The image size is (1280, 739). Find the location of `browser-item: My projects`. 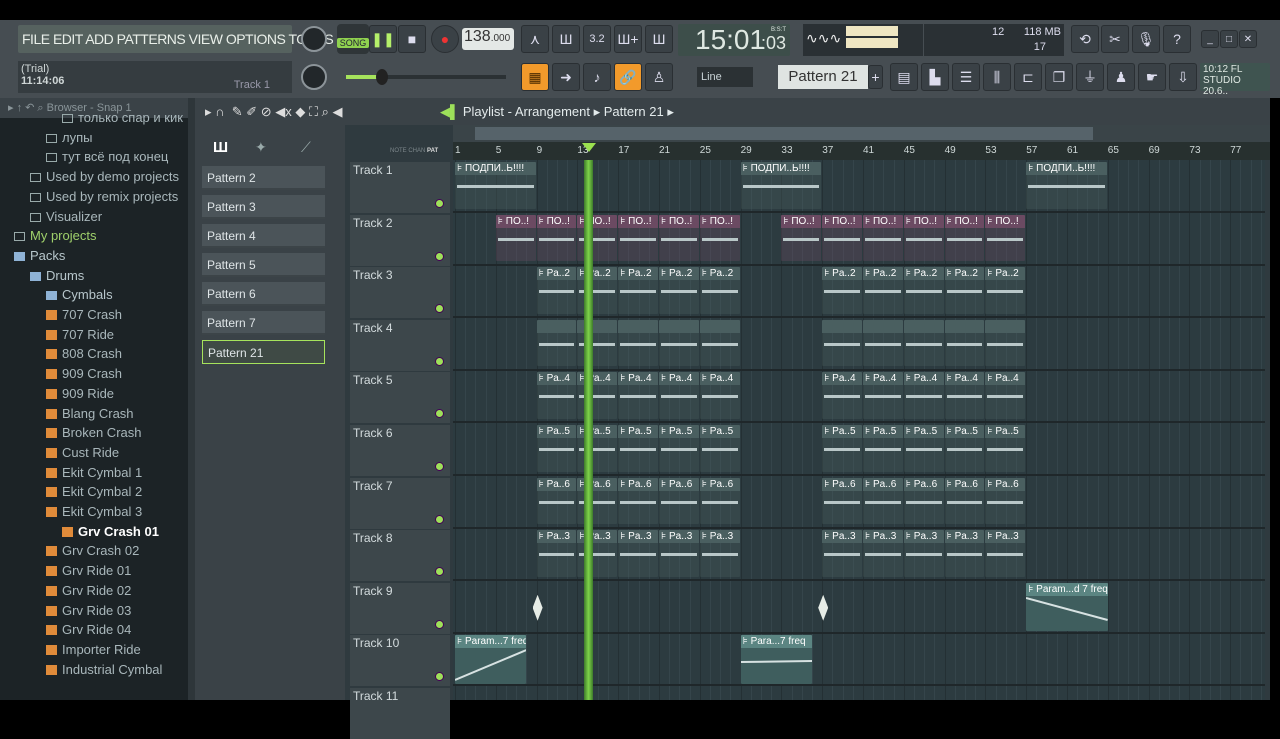

browser-item: My projects is located at coordinates (55, 235).